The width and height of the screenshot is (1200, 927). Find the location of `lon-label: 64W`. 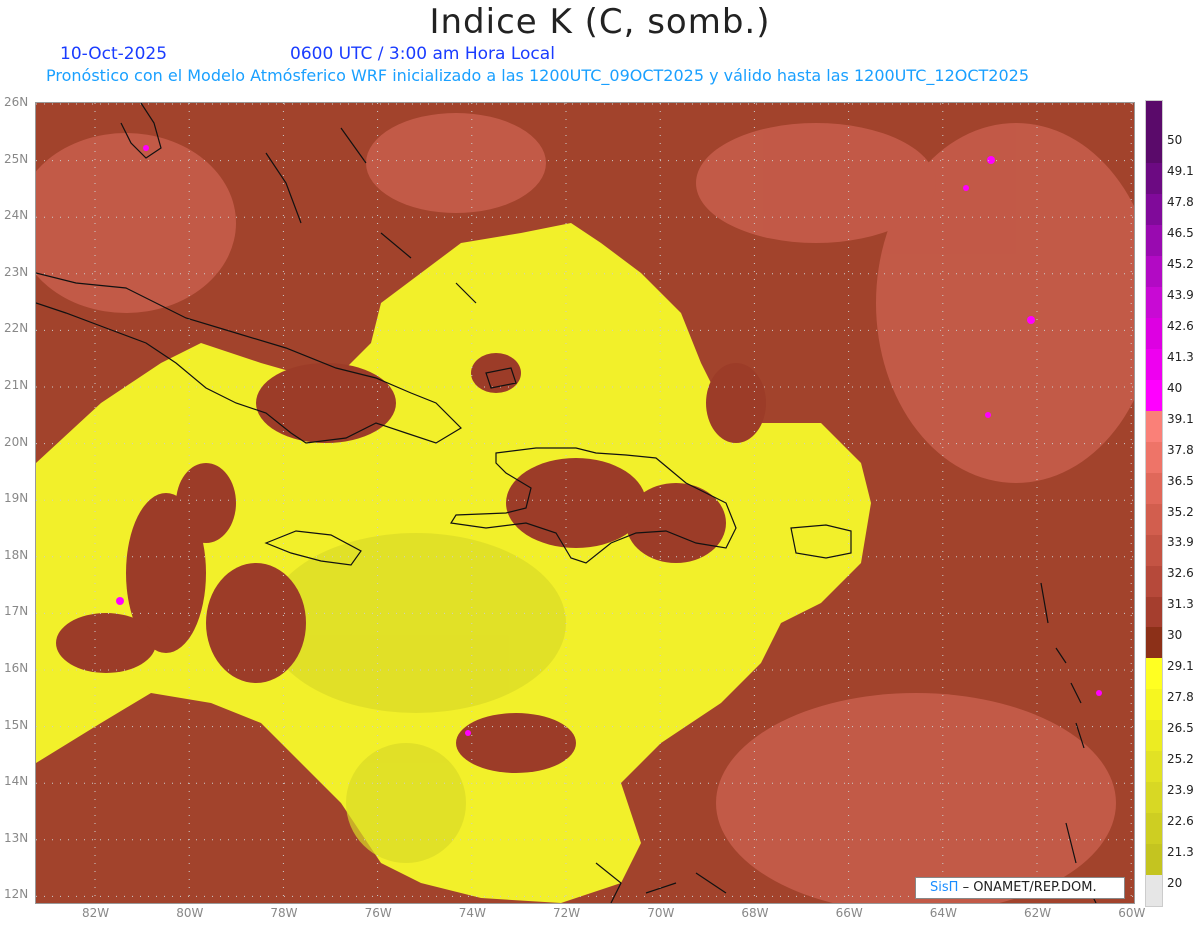

lon-label: 64W is located at coordinates (943, 913).